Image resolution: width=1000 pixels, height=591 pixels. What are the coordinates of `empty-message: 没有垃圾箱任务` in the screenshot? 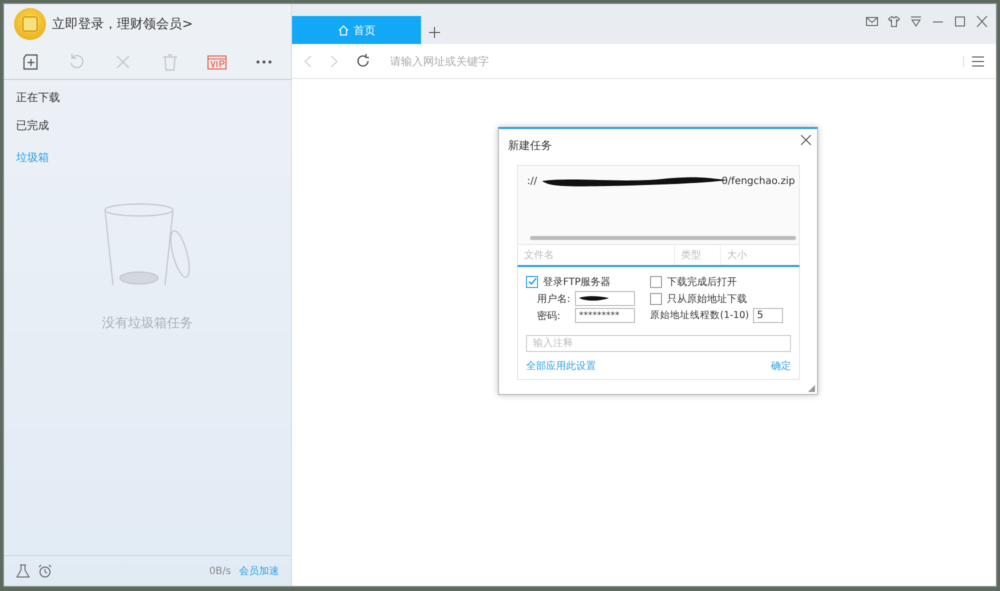 It's located at (147, 323).